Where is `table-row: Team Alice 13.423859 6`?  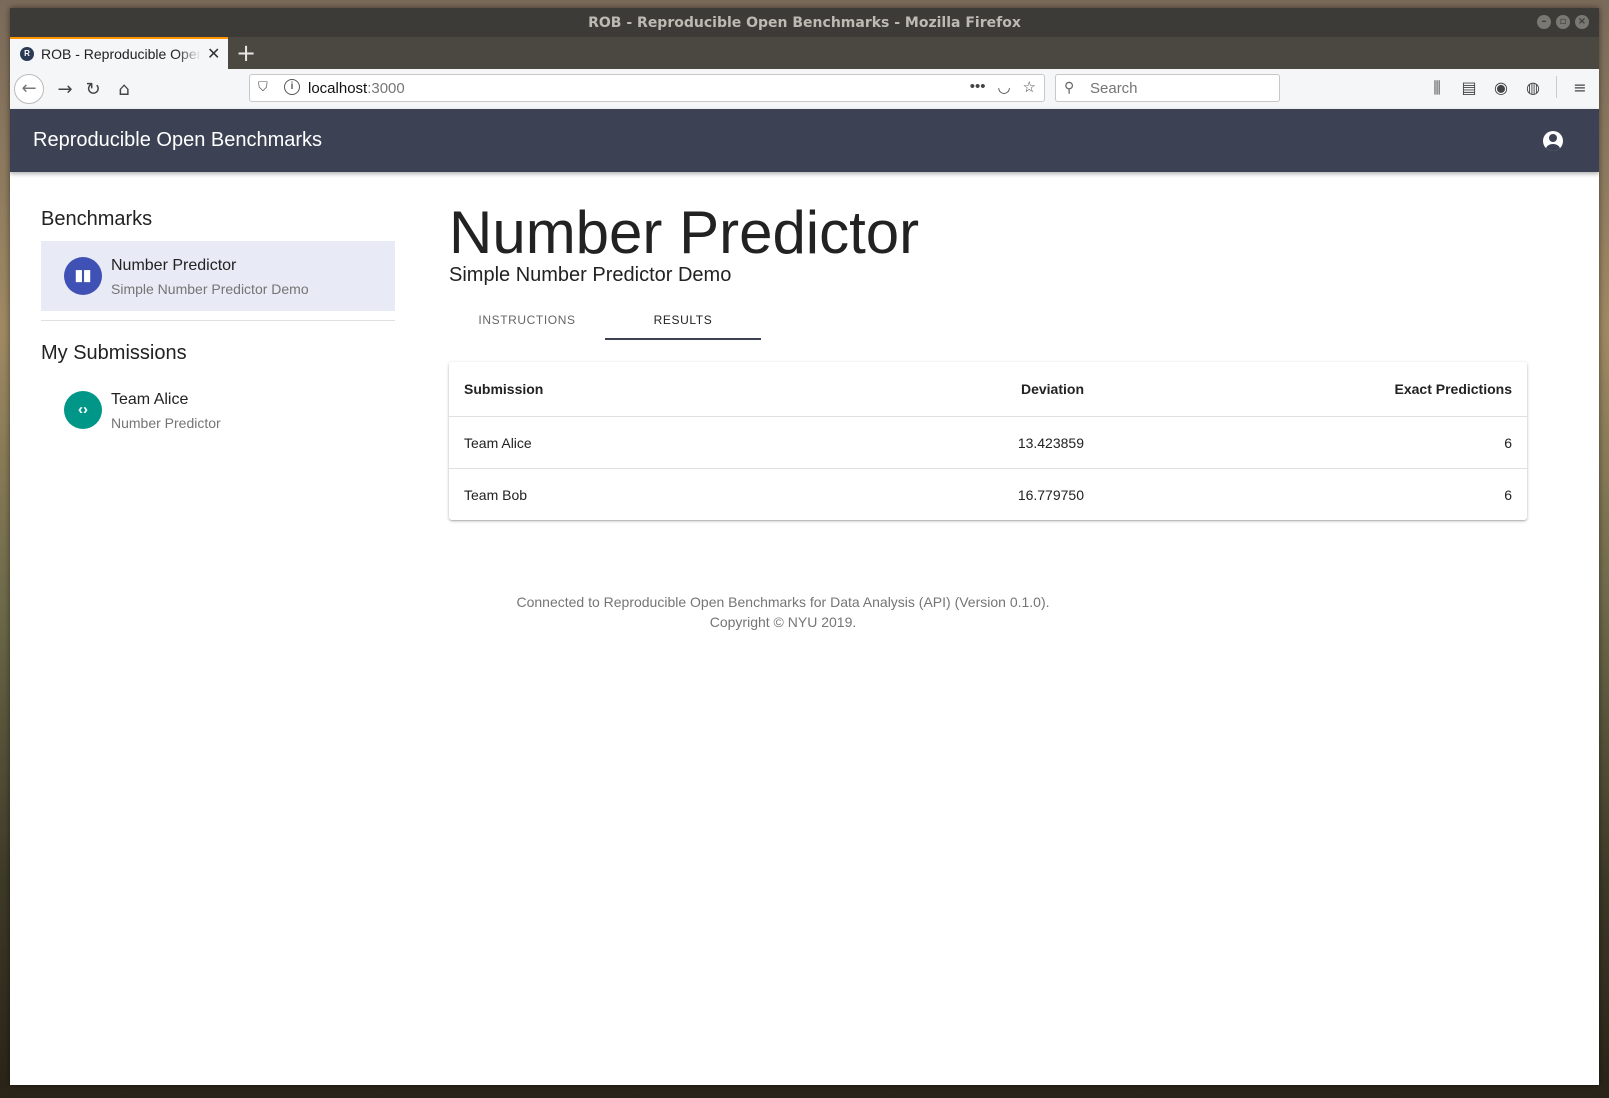
table-row: Team Alice 13.423859 6 is located at coordinates (988, 442).